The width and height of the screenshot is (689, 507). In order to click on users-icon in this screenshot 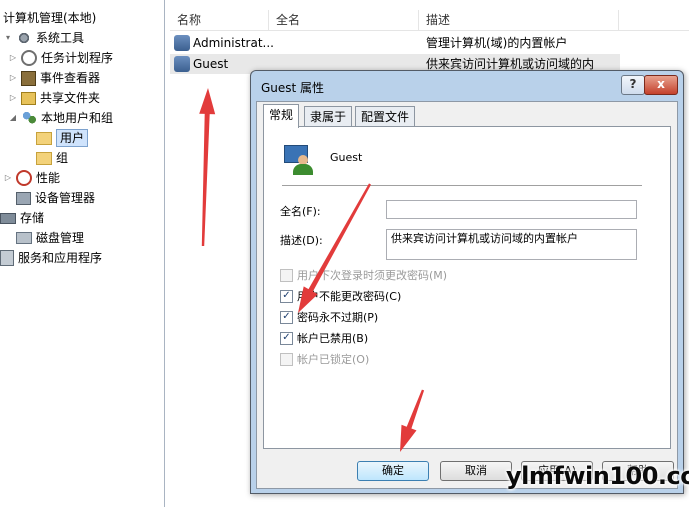, I will do `click(29, 118)`.